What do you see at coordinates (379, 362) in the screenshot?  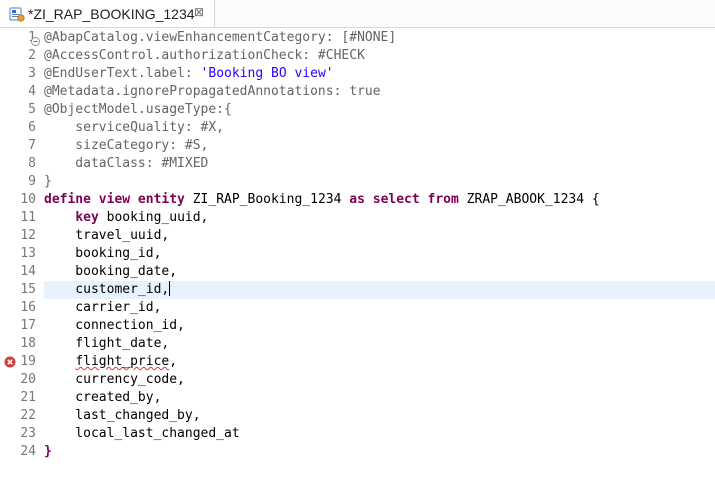 I see `code-text: flight_price,` at bounding box center [379, 362].